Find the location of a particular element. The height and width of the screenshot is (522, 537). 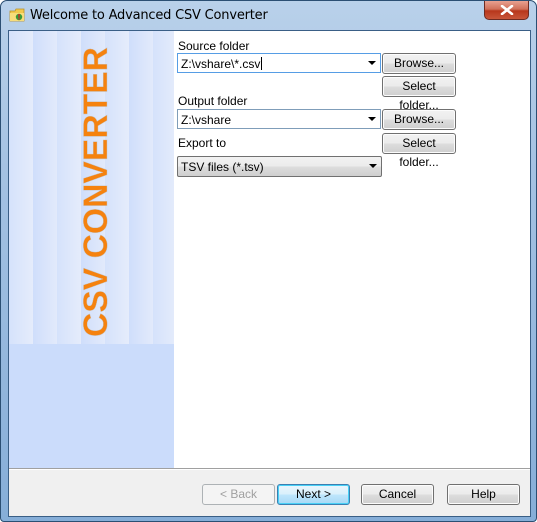

text-caret is located at coordinates (262, 63).